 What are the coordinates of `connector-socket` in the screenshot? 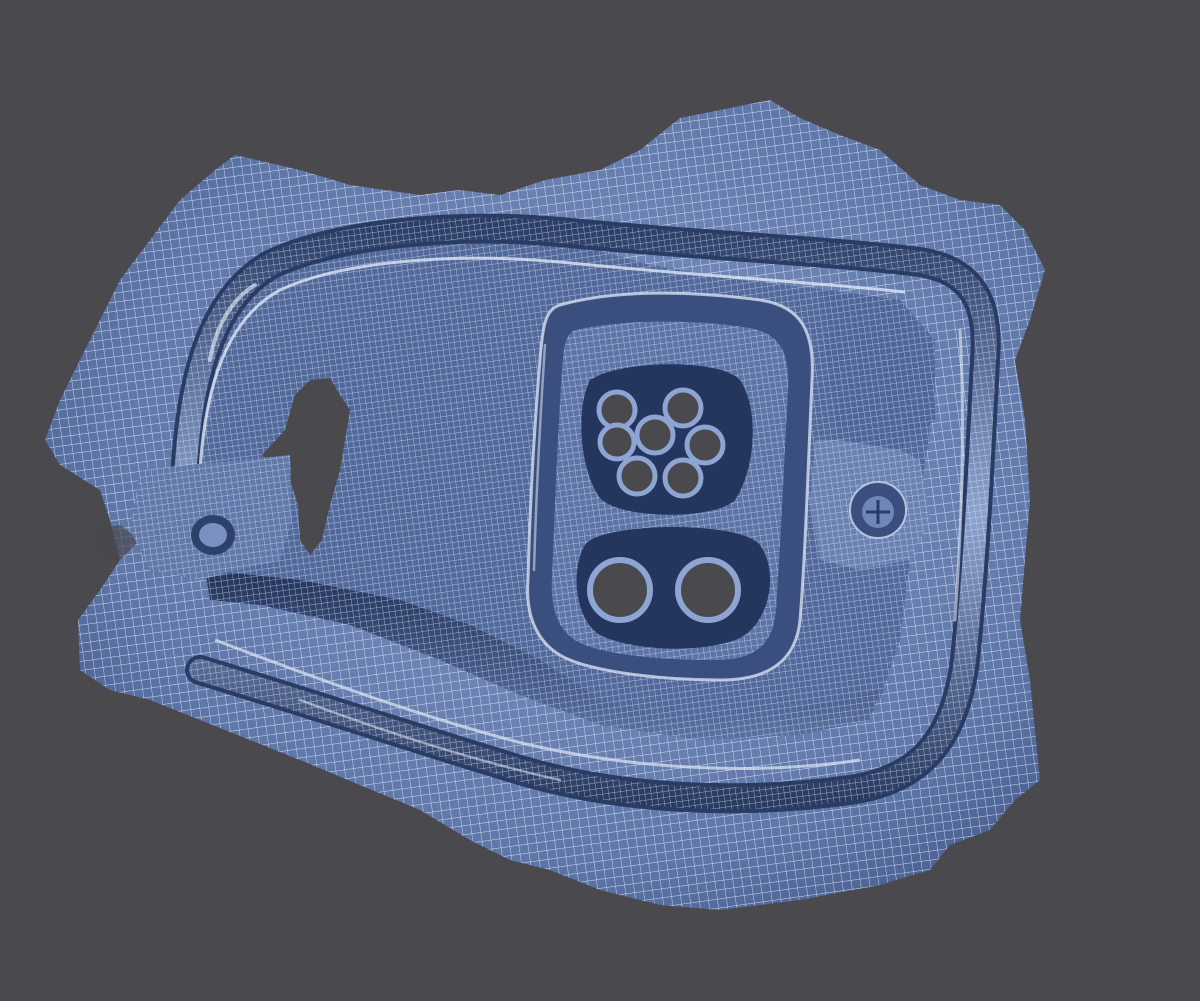 It's located at (670, 486).